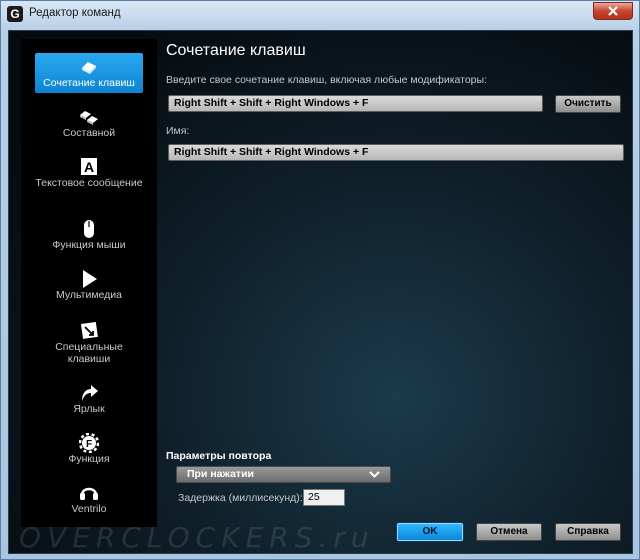 The width and height of the screenshot is (640, 560). What do you see at coordinates (320, 14) in the screenshot?
I see `title-bar: G Редактор команд` at bounding box center [320, 14].